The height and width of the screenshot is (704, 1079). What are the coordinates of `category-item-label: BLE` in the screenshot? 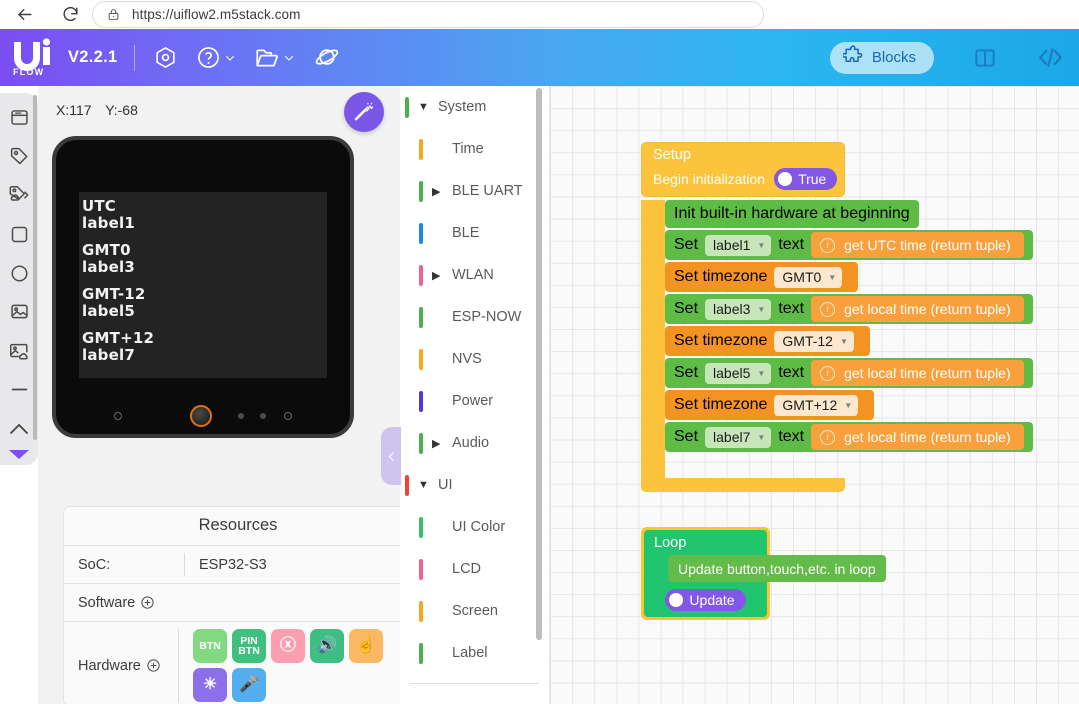 It's located at (466, 233).